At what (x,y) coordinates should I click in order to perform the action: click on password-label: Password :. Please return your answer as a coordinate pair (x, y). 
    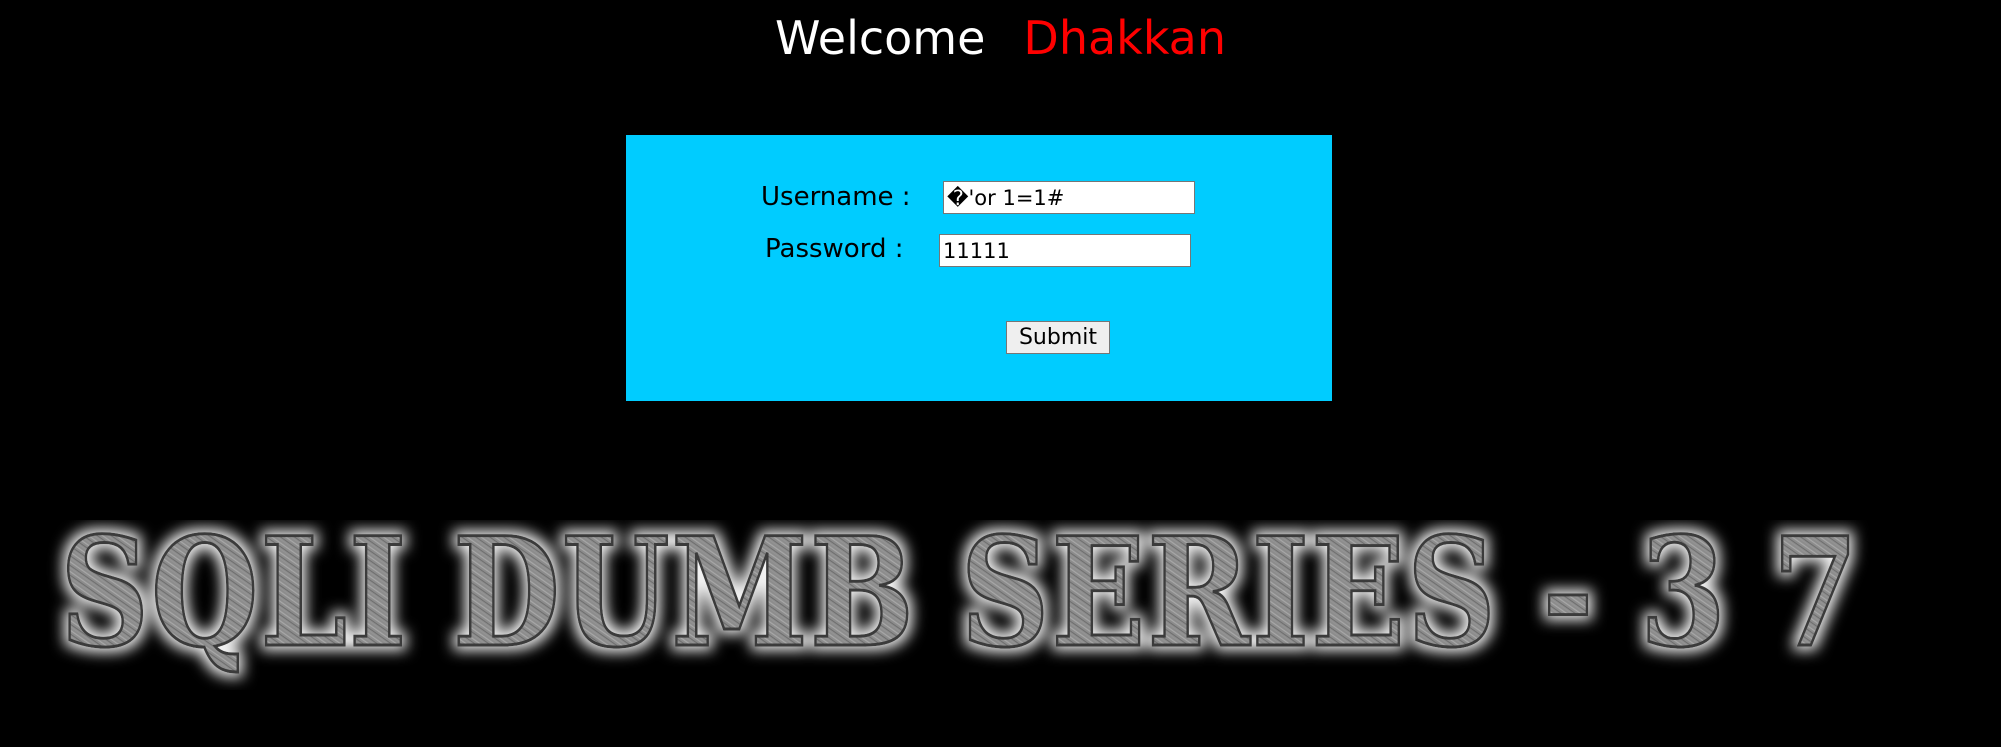
    Looking at the image, I should click on (834, 249).